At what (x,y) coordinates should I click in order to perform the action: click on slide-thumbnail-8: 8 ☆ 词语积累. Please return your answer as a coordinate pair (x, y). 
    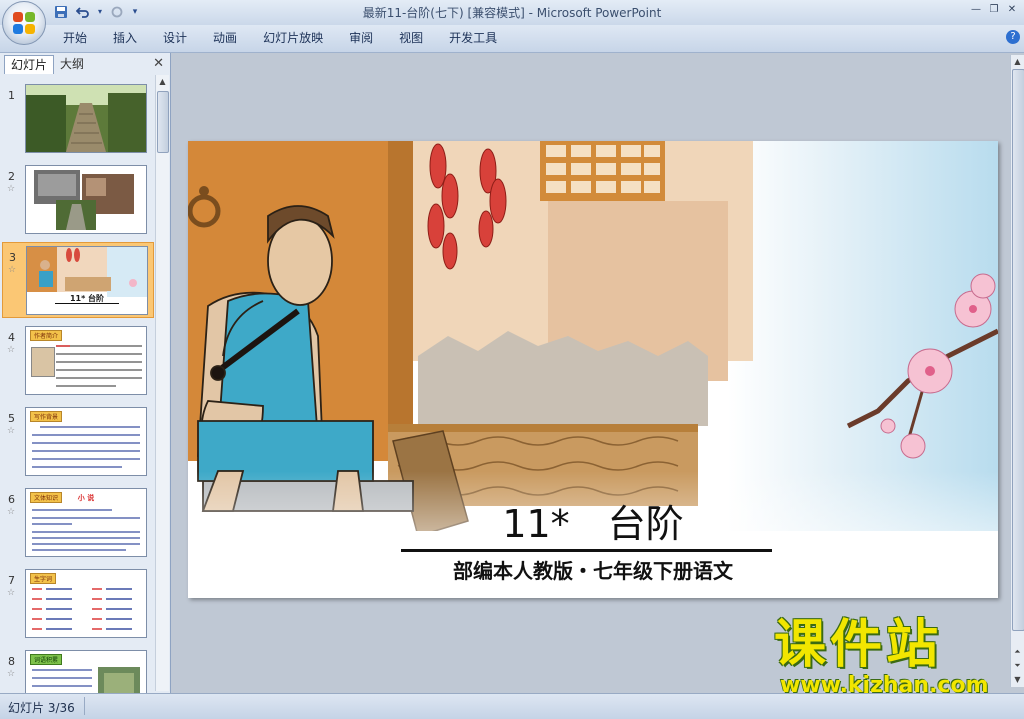
    Looking at the image, I should click on (77, 670).